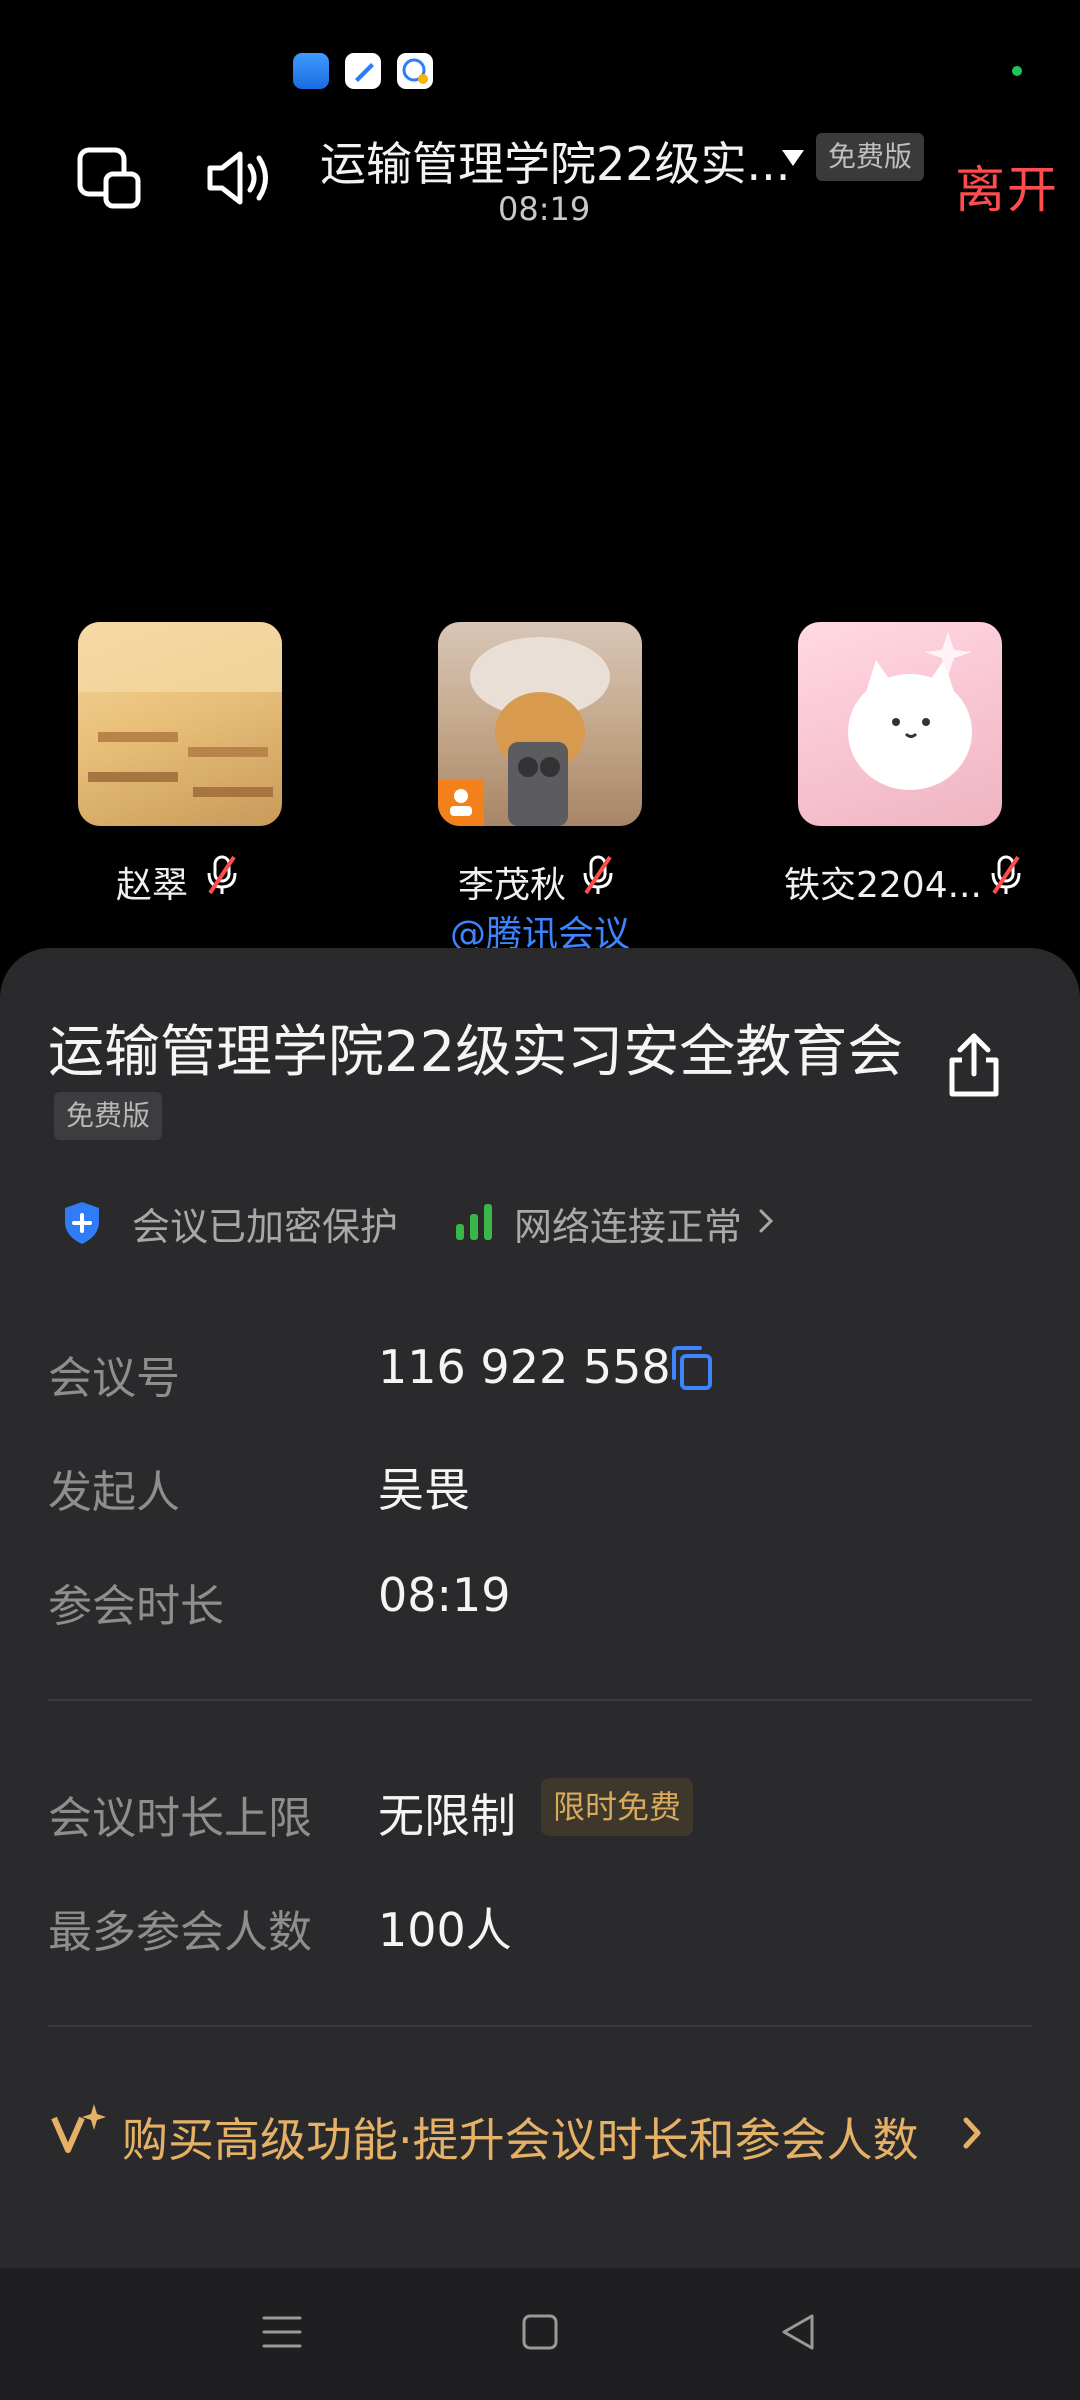  I want to click on participant-name-2: 李茂秋, so click(512, 885).